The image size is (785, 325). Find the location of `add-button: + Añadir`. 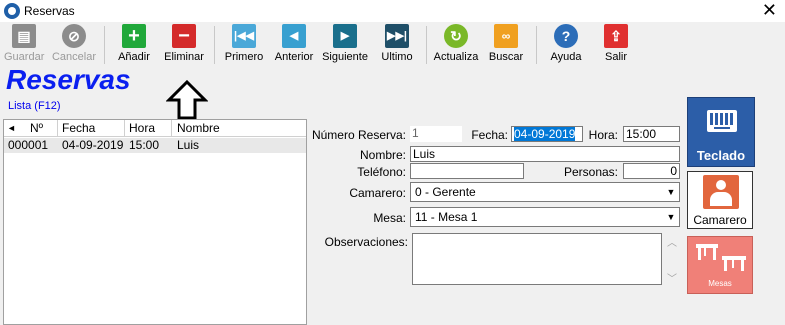

add-button: + Añadir is located at coordinates (134, 43).